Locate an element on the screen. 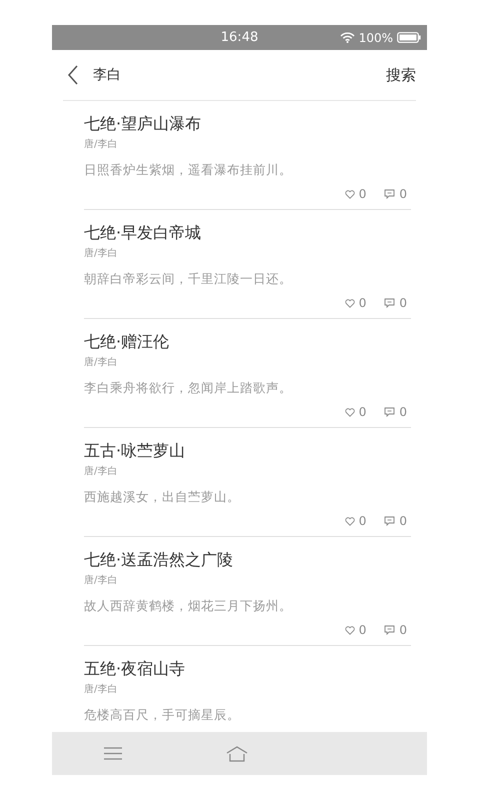  status-time: 16:48 is located at coordinates (239, 37).